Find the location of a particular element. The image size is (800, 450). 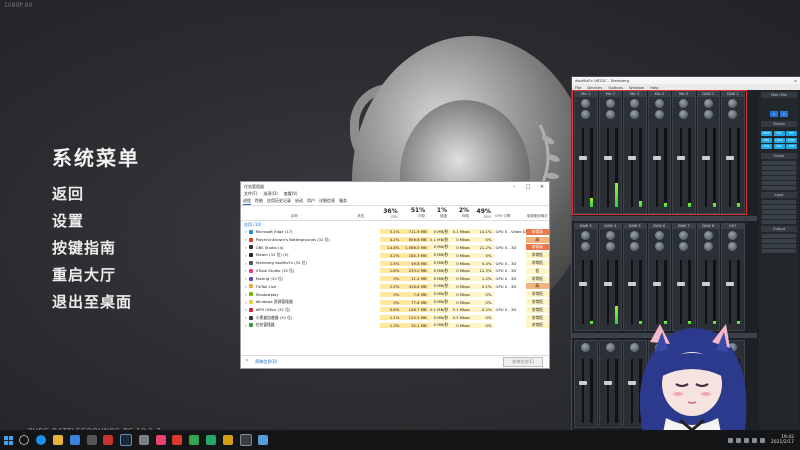

mixer-app-icon is located at coordinates (143, 440).